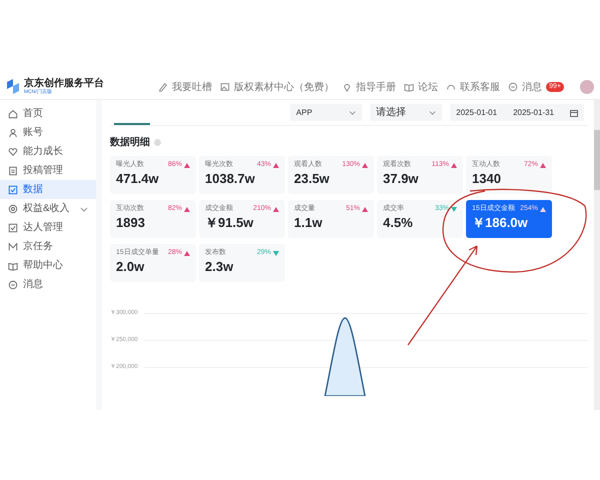 Image resolution: width=600 pixels, height=480 pixels. I want to click on section-title: 数据明细, so click(130, 143).